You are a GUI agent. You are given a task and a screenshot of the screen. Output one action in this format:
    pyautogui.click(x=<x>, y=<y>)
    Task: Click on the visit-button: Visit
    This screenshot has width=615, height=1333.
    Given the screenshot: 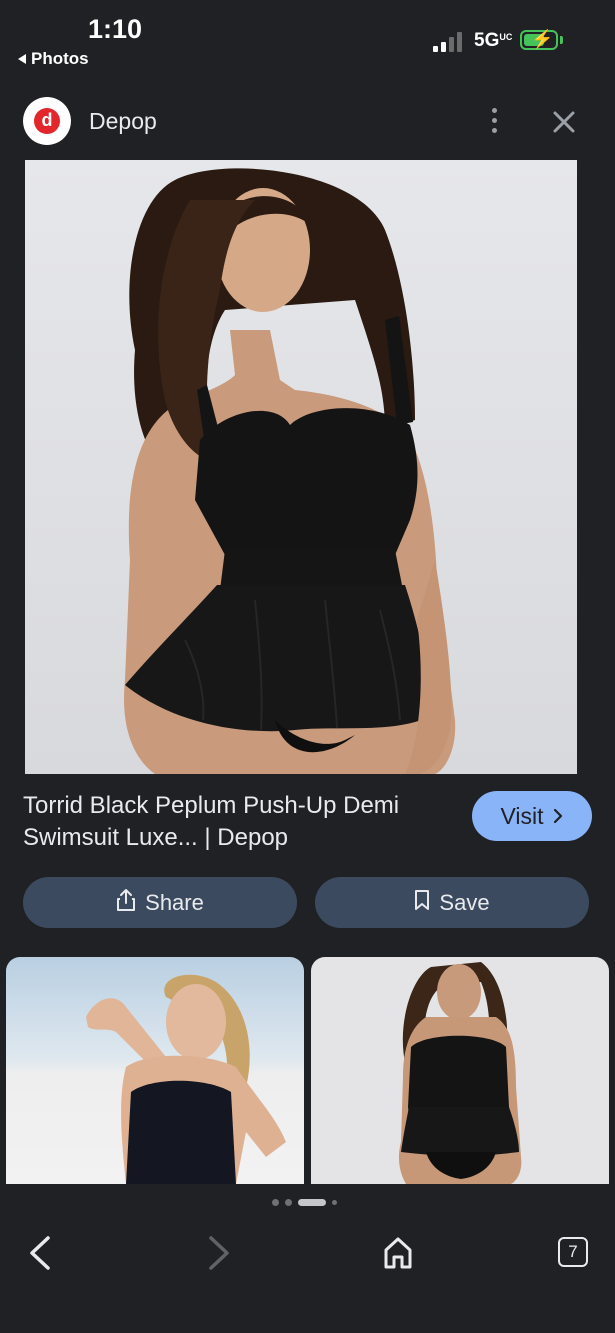 What is the action you would take?
    pyautogui.click(x=532, y=816)
    